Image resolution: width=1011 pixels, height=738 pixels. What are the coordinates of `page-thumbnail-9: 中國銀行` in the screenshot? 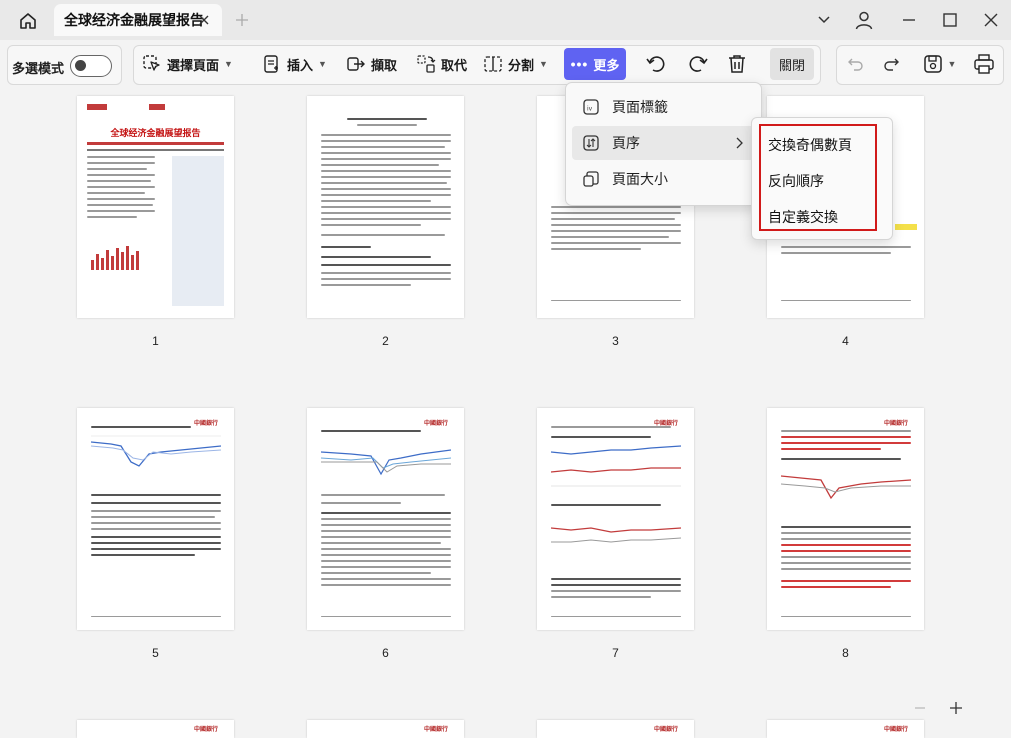 It's located at (155, 729).